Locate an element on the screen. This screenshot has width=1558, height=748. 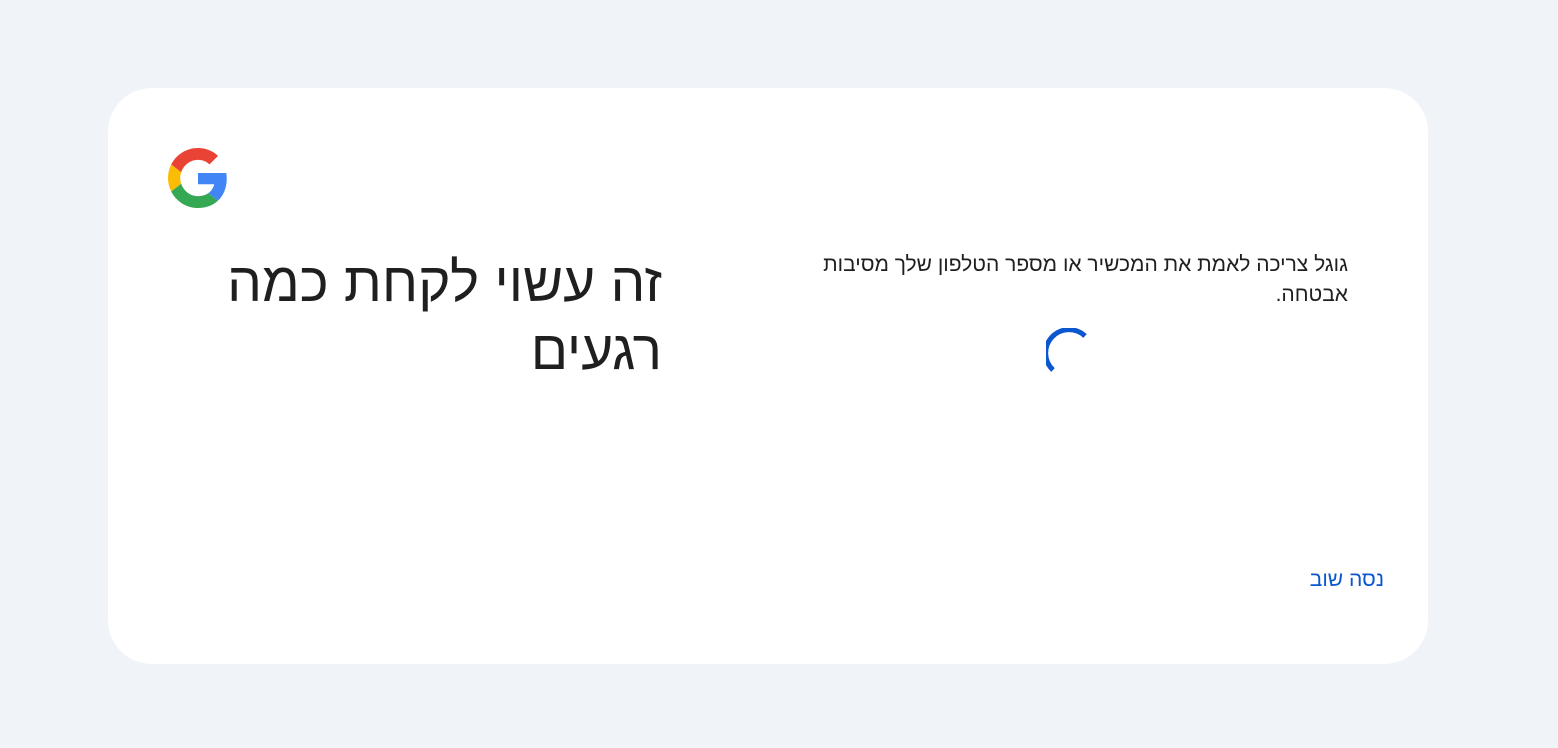
retry-button: נסה שוב is located at coordinates (1332, 580).